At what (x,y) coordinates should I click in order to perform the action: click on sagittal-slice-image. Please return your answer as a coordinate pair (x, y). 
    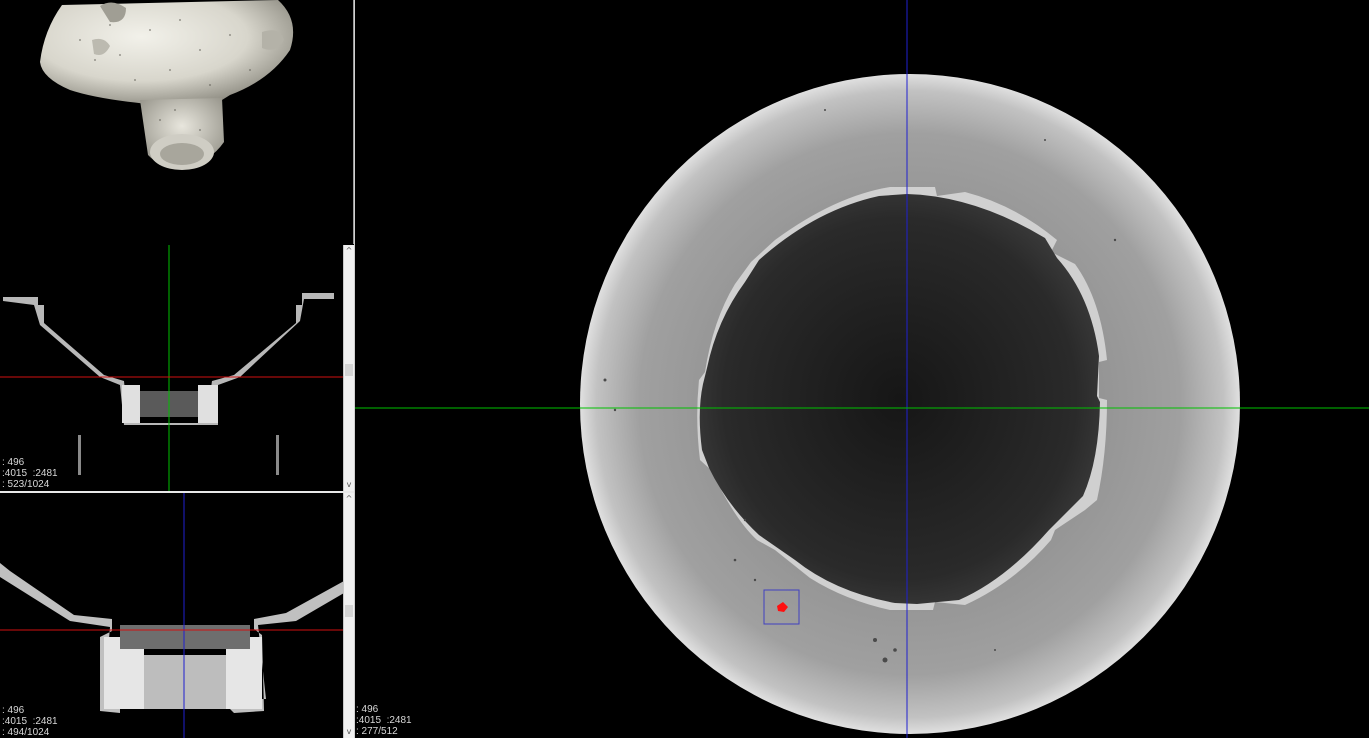
    Looking at the image, I should click on (172, 368).